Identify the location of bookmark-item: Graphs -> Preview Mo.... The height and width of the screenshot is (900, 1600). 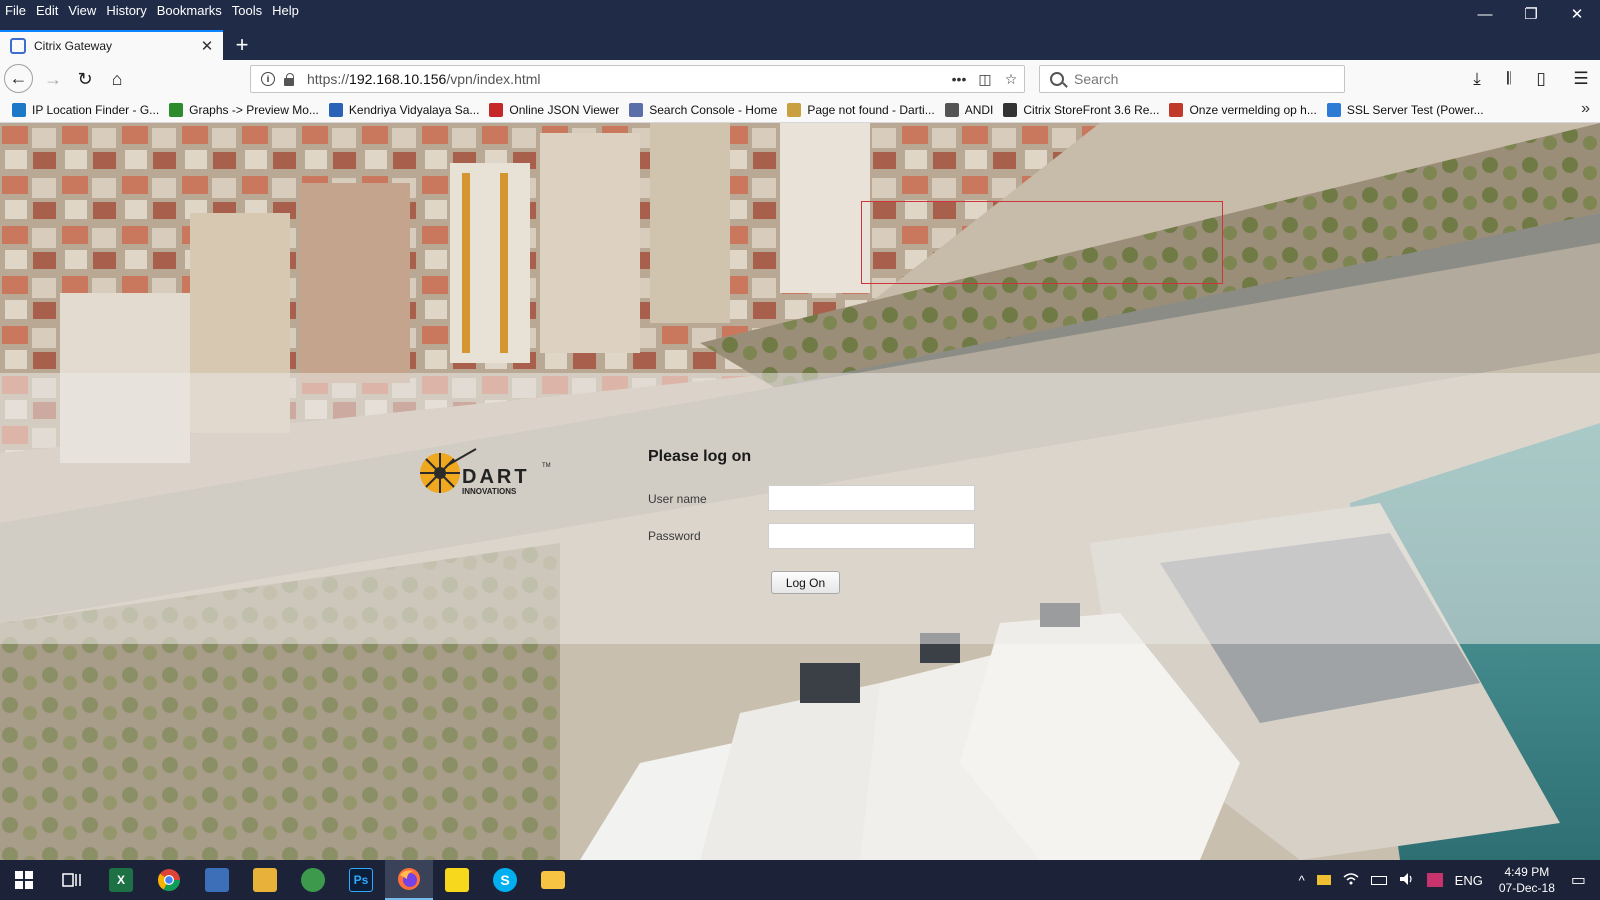
(244, 109).